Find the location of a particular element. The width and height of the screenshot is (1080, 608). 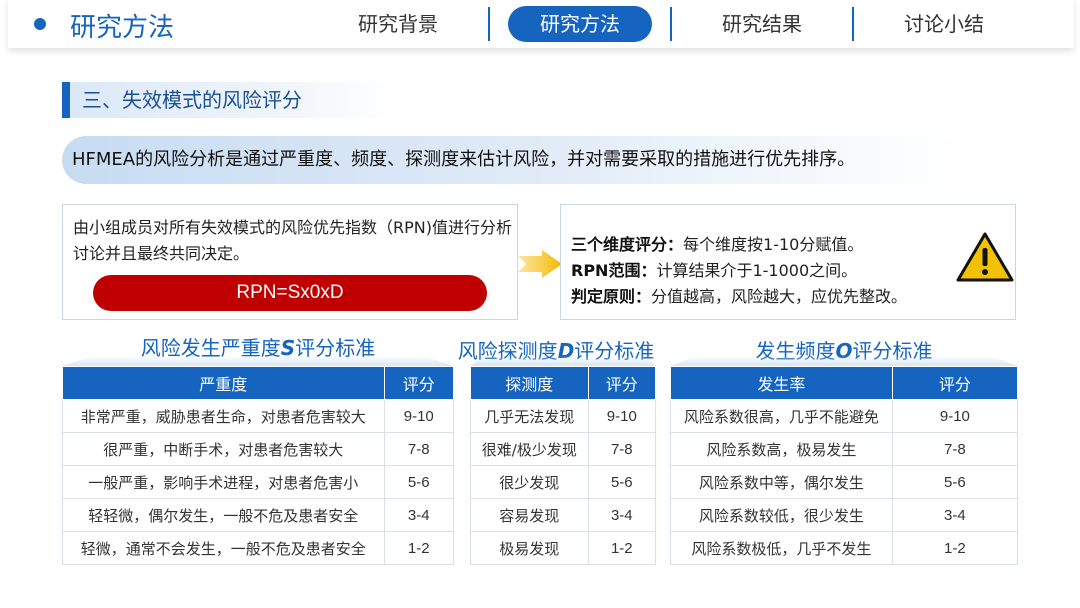

table-header-row: 严重度 评分 is located at coordinates (258, 383).